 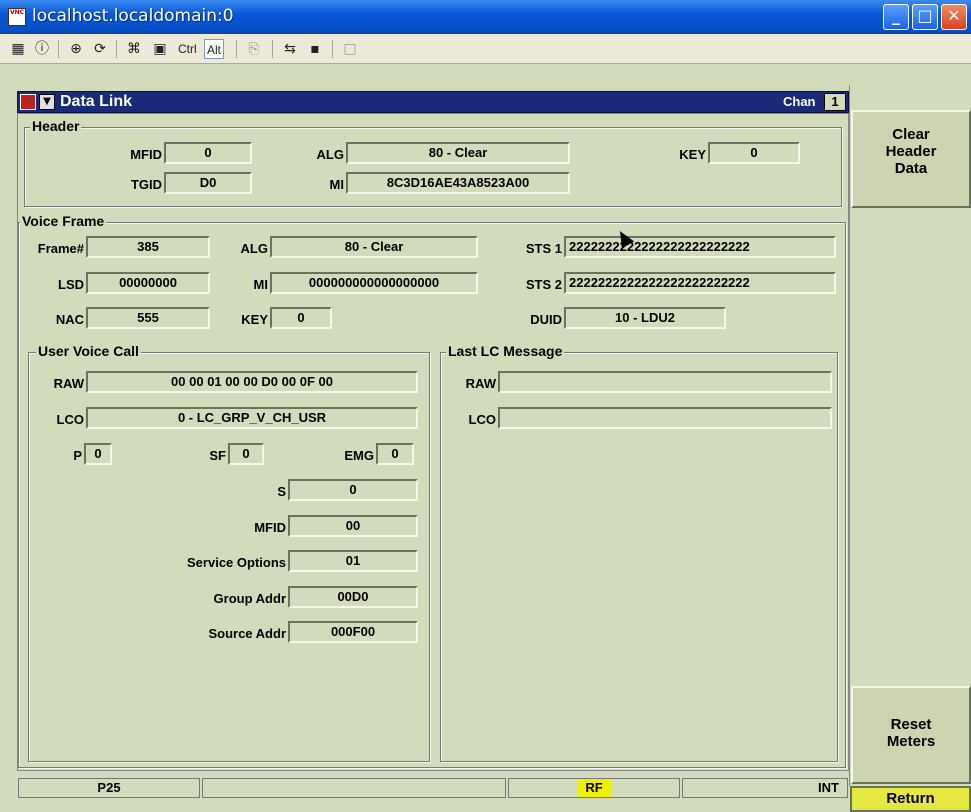 I want to click on s-field: 0, so click(x=353, y=490).